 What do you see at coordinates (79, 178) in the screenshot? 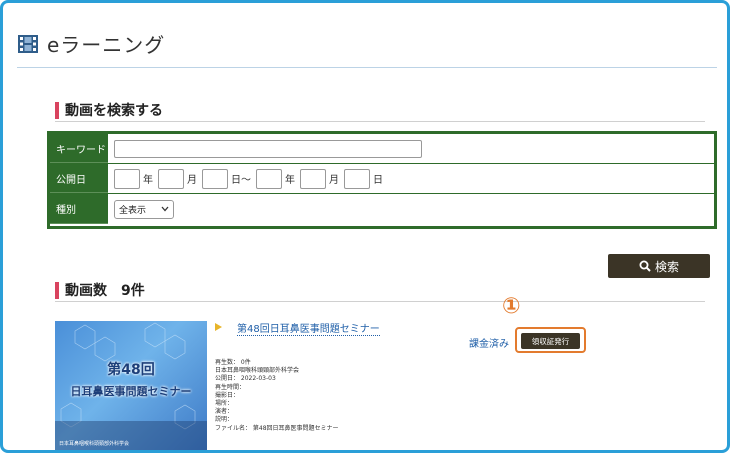
I see `date-label: 公開日` at bounding box center [79, 178].